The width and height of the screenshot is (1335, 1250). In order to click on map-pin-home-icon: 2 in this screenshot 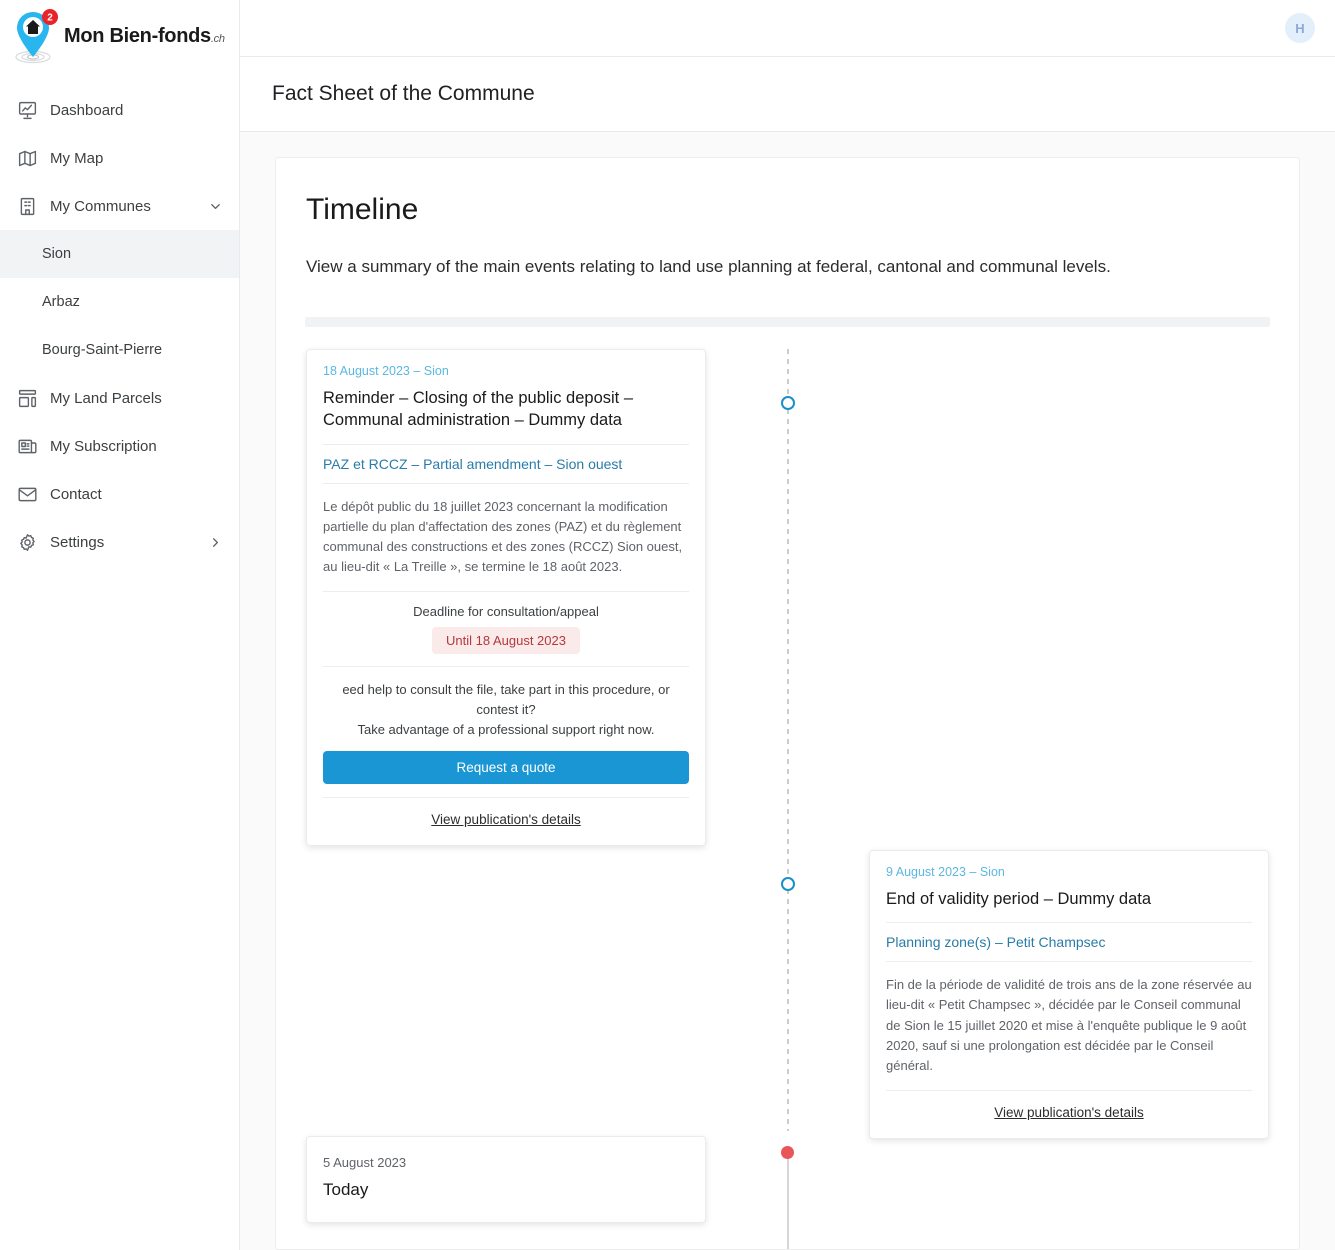, I will do `click(35, 36)`.